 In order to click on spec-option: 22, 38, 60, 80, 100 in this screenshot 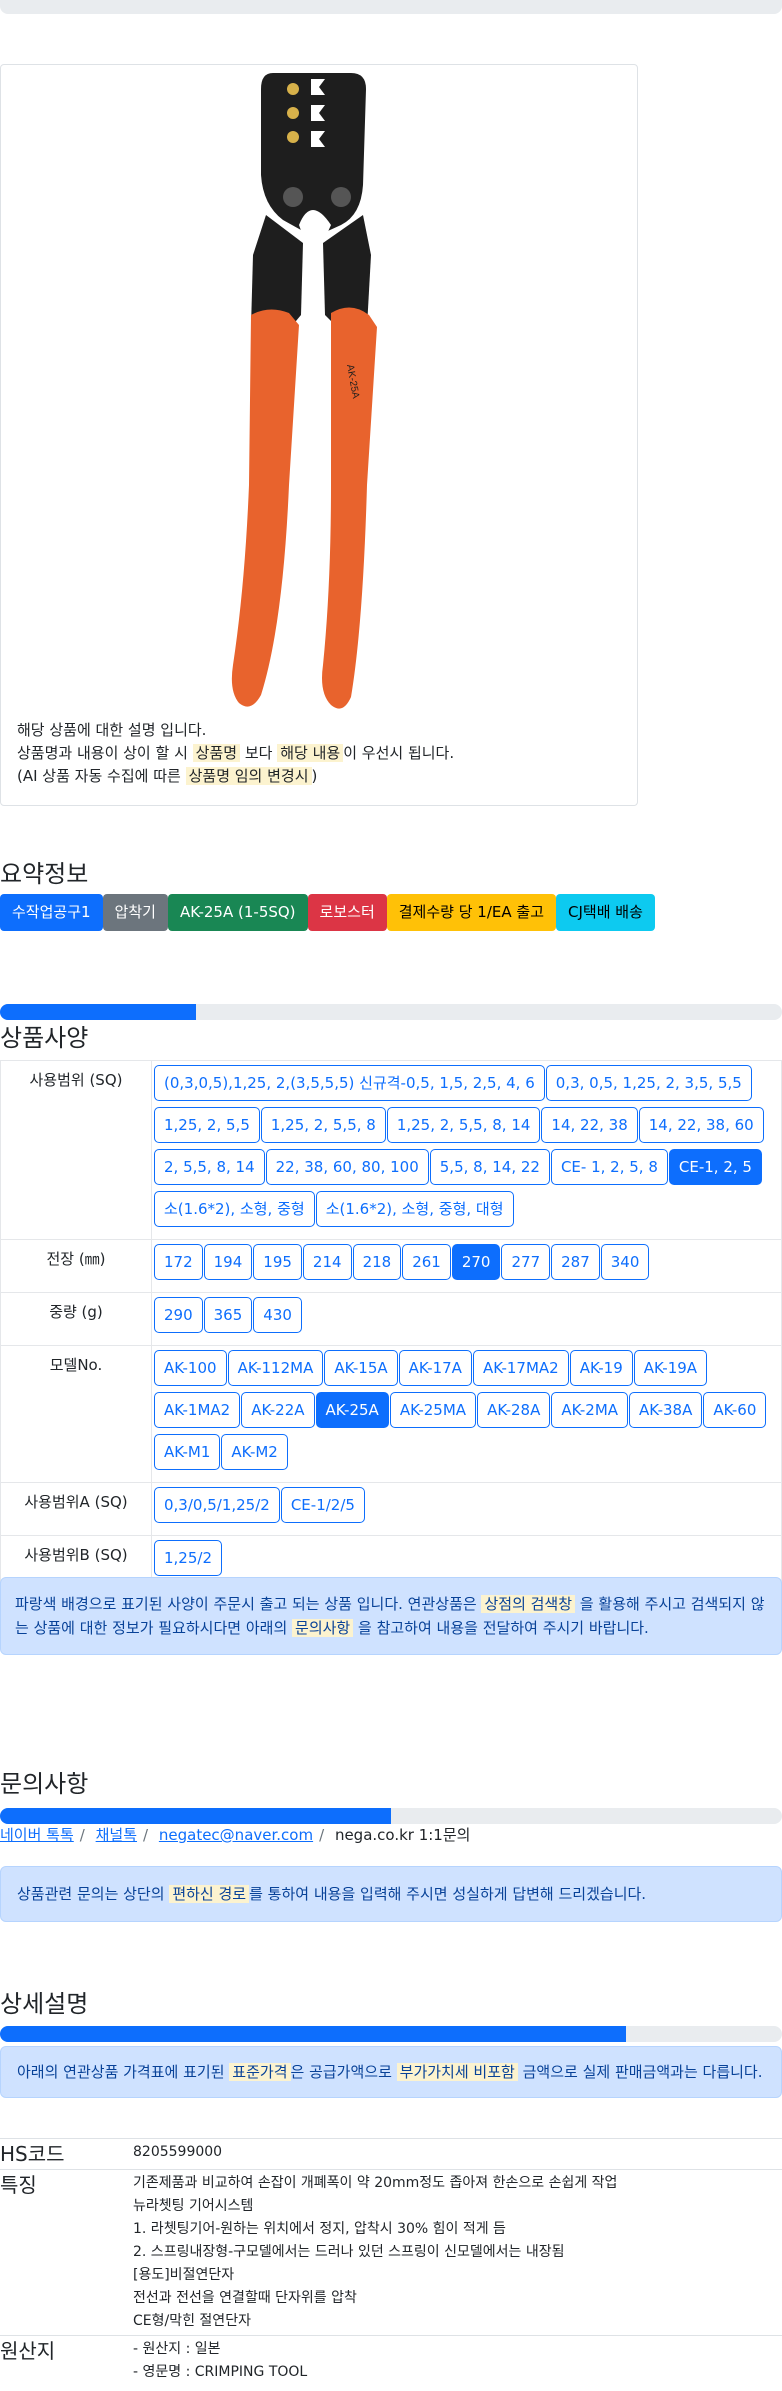, I will do `click(347, 1167)`.